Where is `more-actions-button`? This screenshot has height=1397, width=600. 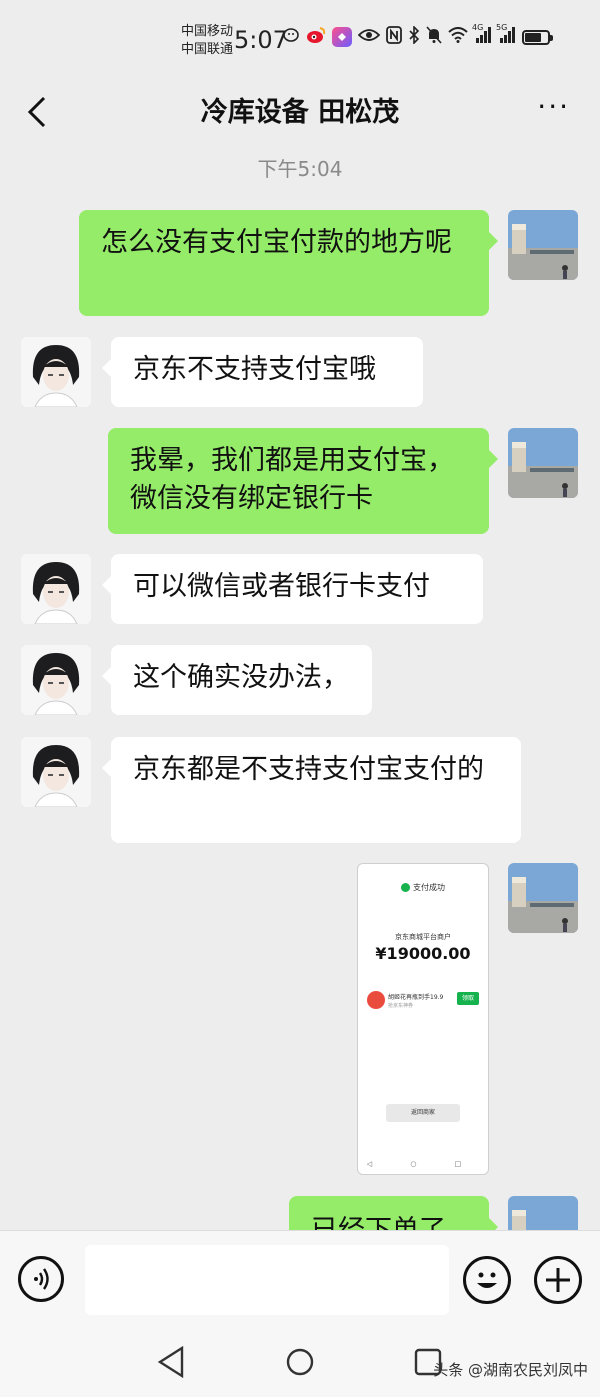 more-actions-button is located at coordinates (558, 1280).